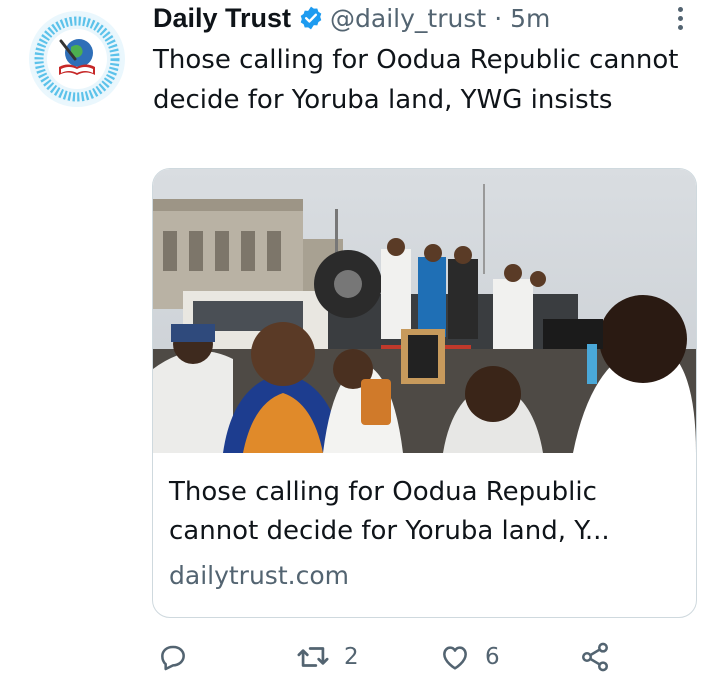 This screenshot has height=681, width=720. I want to click on tweet-timestamp: 5m, so click(530, 18).